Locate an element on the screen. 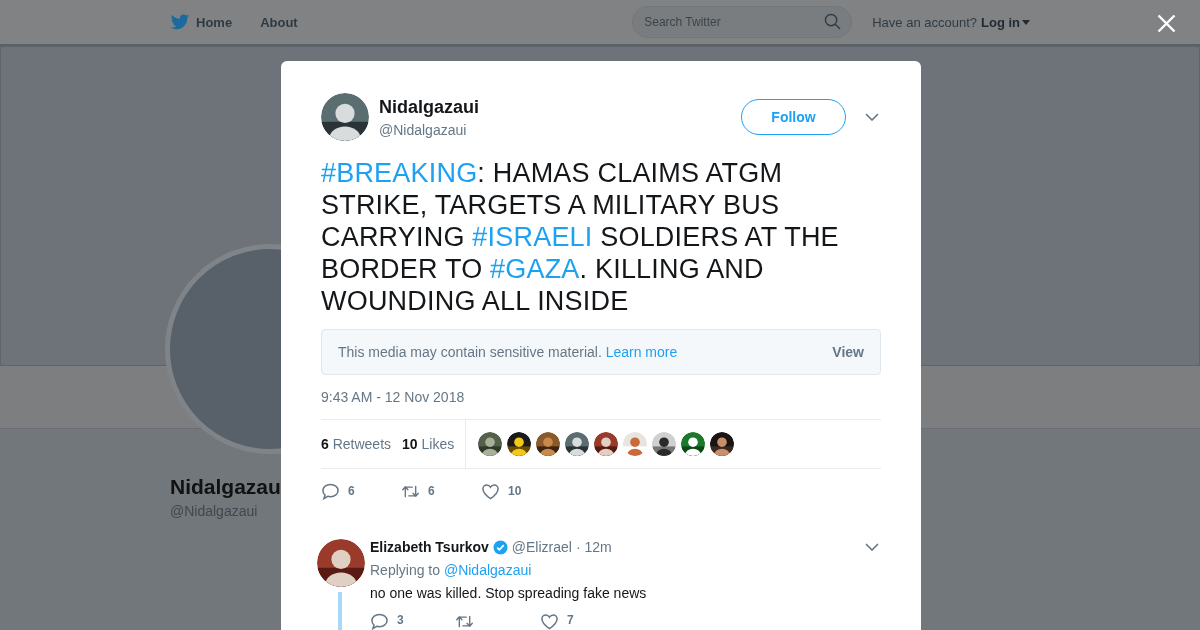 This screenshot has height=630, width=1200. reply-handle: @Elizrael is located at coordinates (541, 547).